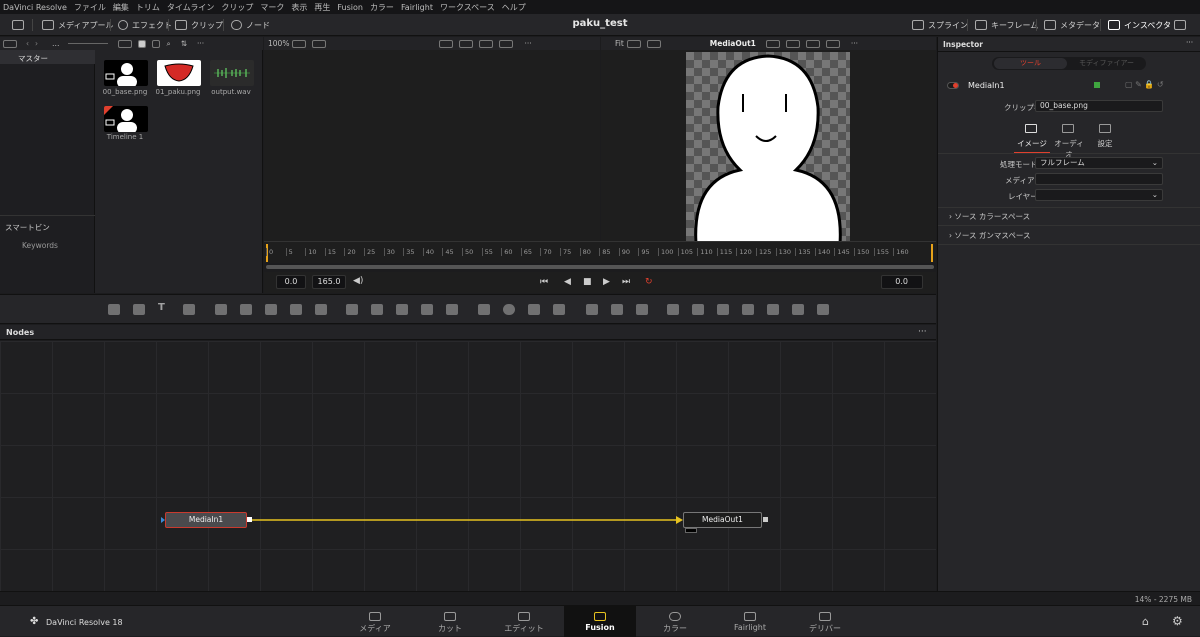 The height and width of the screenshot is (637, 1200). I want to click on node-color-swatch, so click(1097, 85).